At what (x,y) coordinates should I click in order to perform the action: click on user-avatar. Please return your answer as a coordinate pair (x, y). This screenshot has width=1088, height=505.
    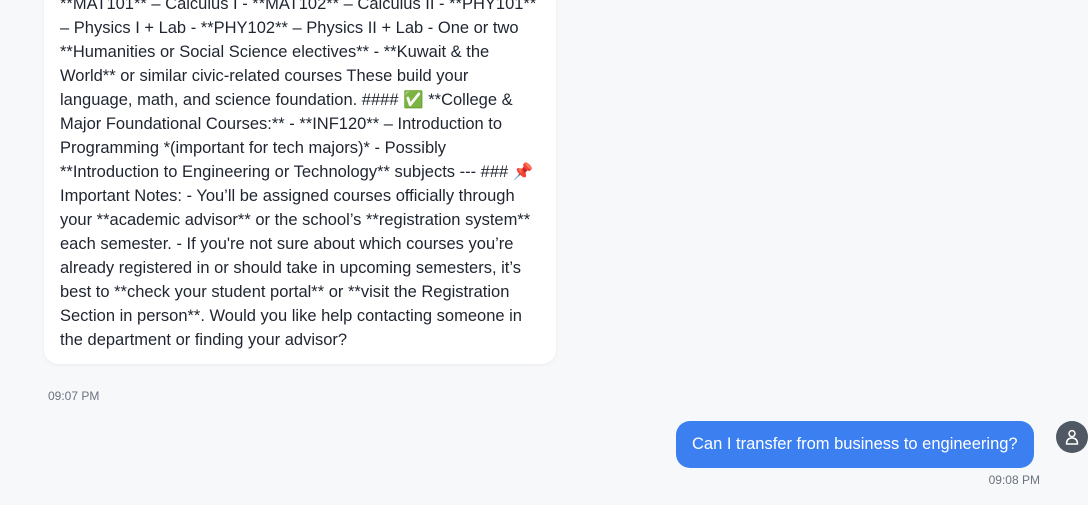
    Looking at the image, I should click on (1072, 437).